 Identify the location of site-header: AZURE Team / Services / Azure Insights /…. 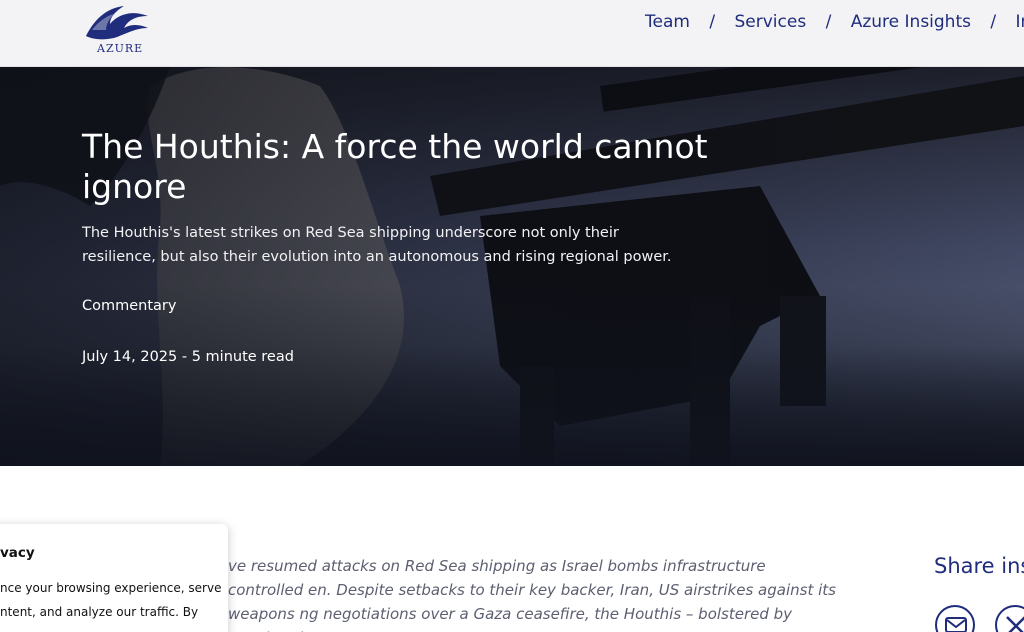
(512, 33).